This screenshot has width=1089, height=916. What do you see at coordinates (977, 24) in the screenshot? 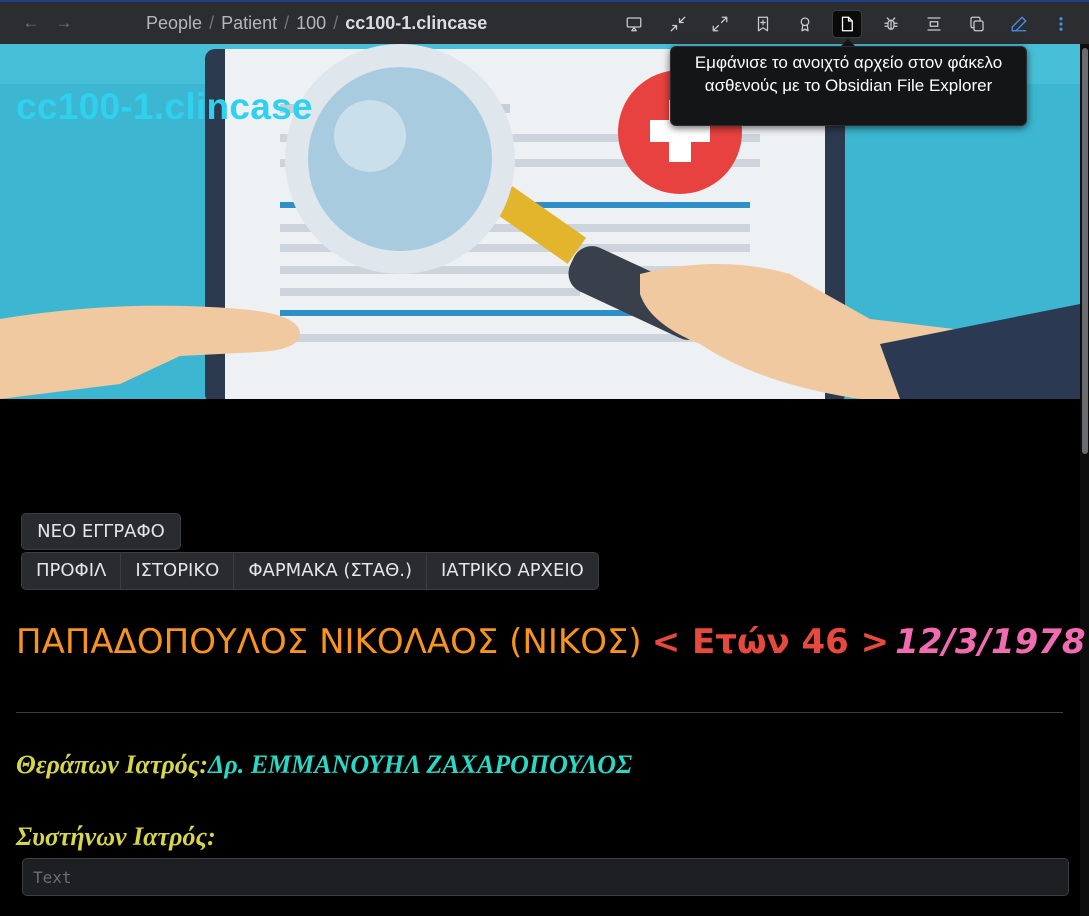
I see `copy-icon` at bounding box center [977, 24].